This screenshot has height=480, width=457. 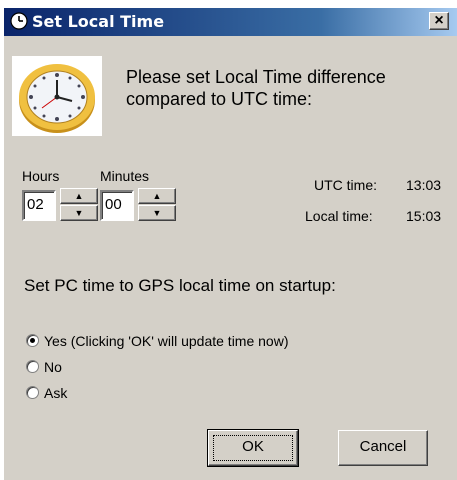 I want to click on local-time-value: 15:03, so click(x=424, y=216).